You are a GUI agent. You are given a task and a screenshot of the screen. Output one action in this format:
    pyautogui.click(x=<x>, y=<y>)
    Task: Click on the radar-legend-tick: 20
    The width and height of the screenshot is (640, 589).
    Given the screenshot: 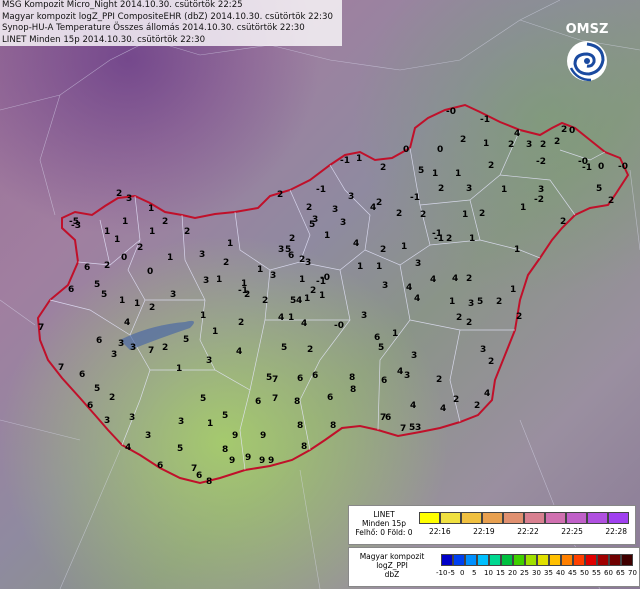 What is the action you would take?
    pyautogui.click(x=512, y=573)
    